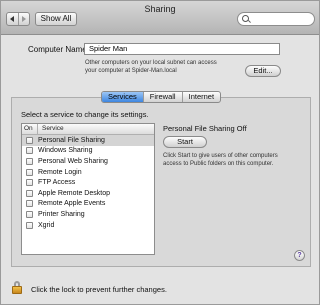  I want to click on tab-bar: Services Firewall Internet, so click(161, 97).